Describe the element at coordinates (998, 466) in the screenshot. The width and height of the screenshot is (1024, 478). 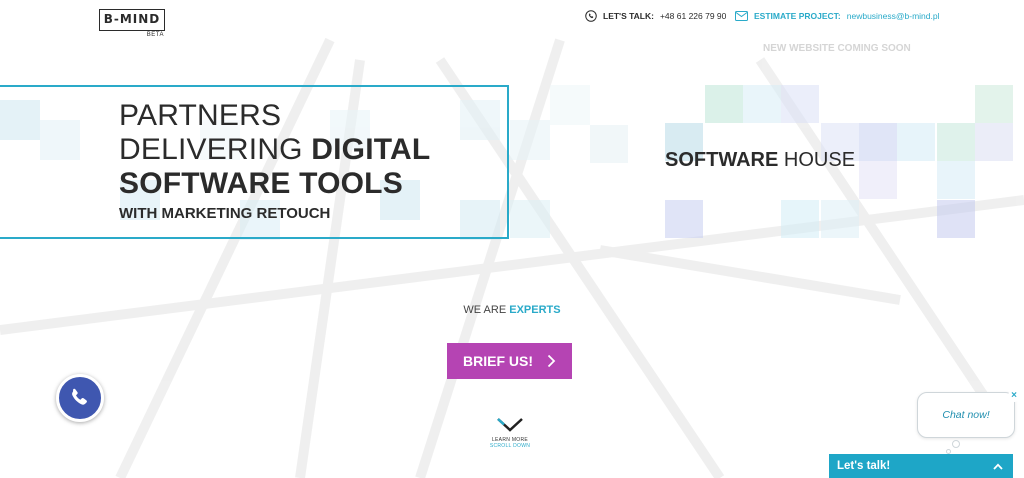
I see `chevron-up-icon` at that location.